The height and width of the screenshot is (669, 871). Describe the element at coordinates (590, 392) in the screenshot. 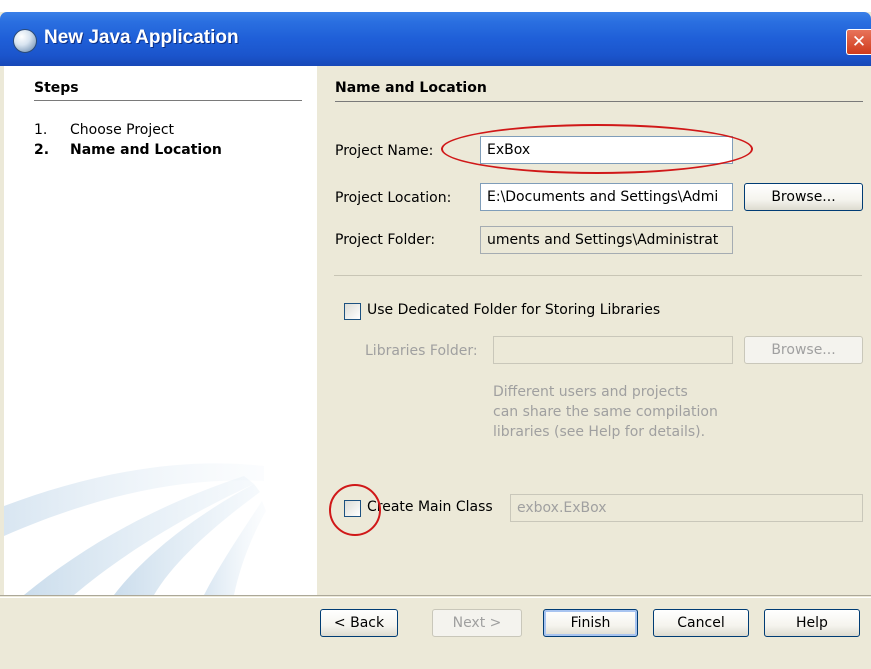

I see `note-line: Different users and projects` at that location.